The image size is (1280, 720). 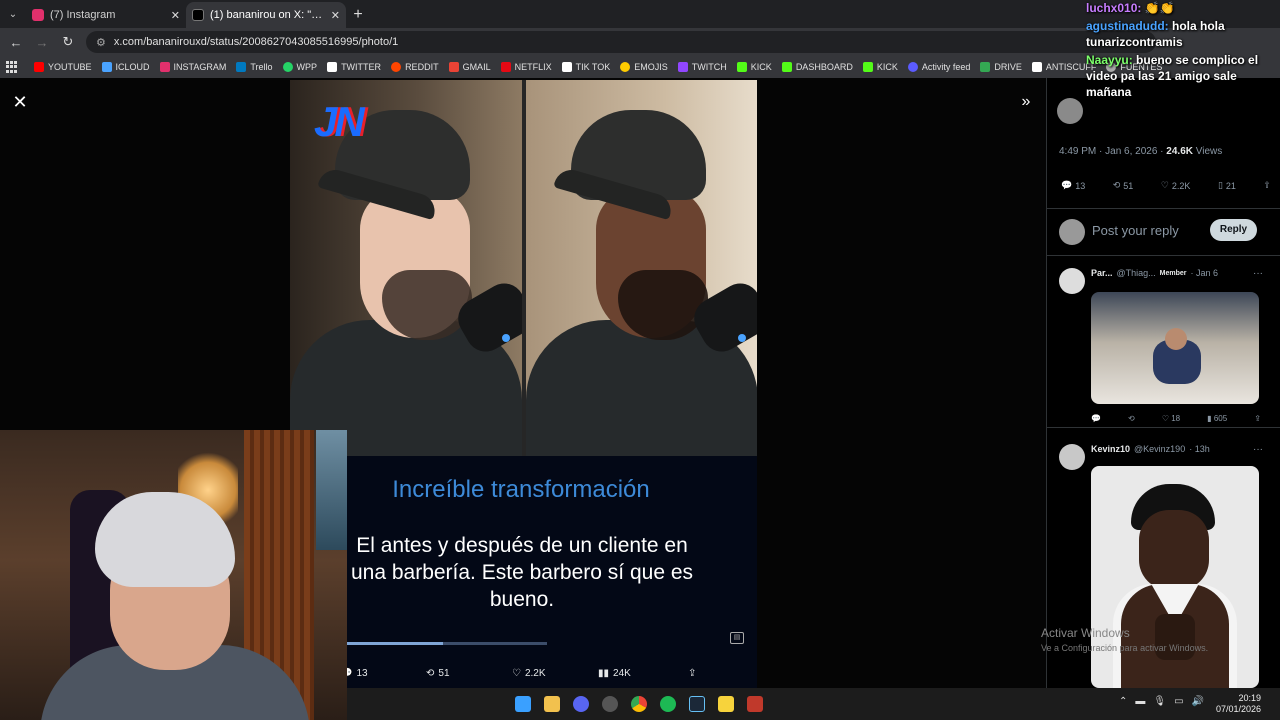 I want to click on video-progress-bar, so click(x=447, y=643).